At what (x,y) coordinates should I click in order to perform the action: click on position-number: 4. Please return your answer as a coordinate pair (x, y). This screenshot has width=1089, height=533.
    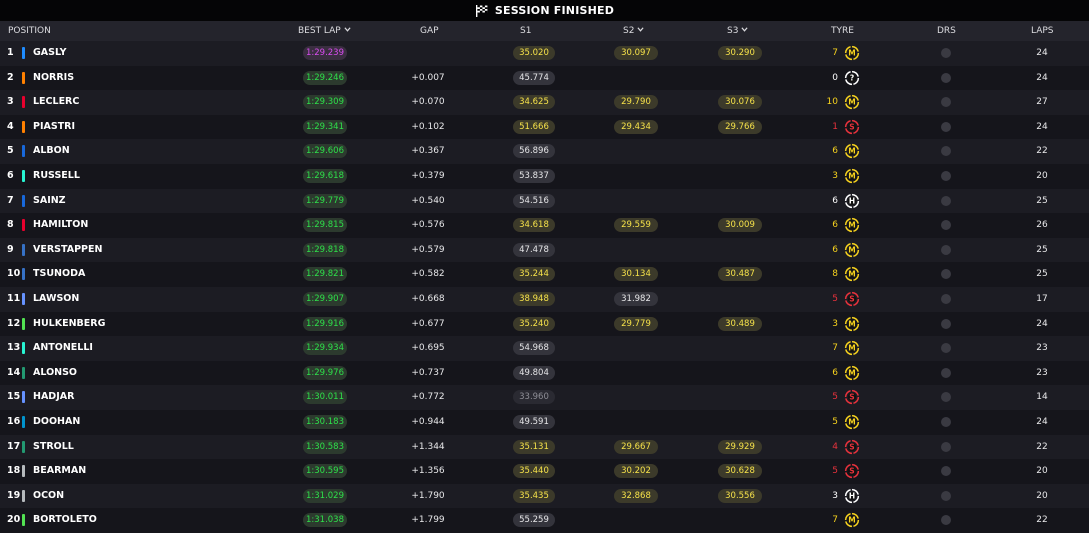
    Looking at the image, I should click on (10, 126).